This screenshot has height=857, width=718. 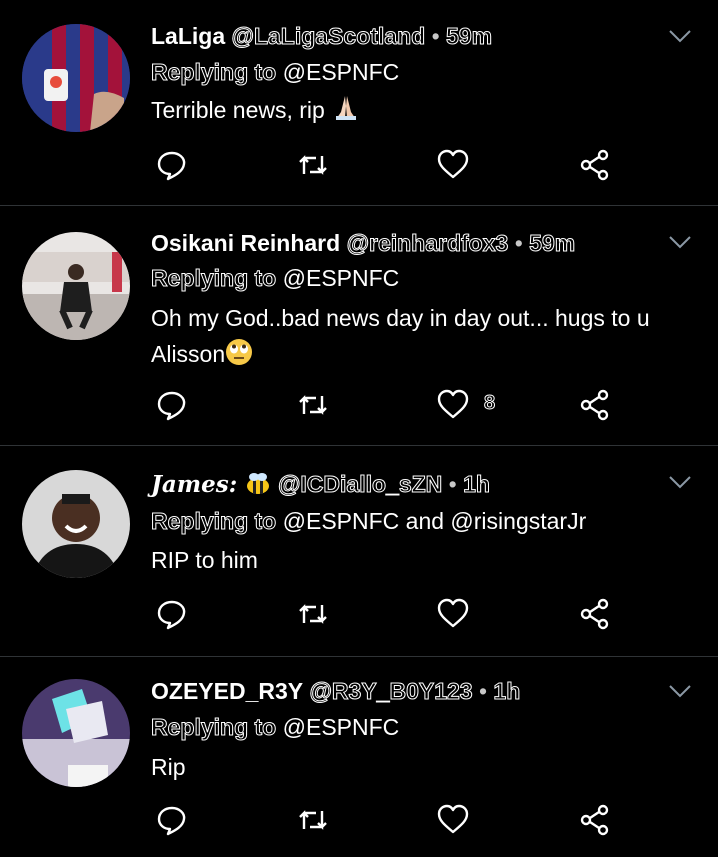 I want to click on tweet-text: Rip, so click(x=426, y=767).